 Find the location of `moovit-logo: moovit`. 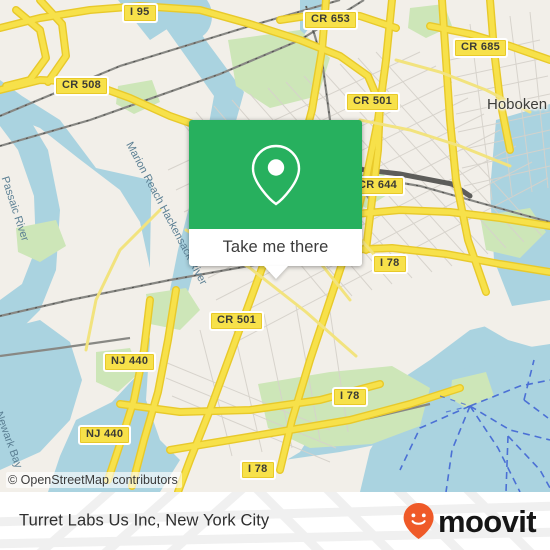

moovit-logo: moovit is located at coordinates (469, 521).